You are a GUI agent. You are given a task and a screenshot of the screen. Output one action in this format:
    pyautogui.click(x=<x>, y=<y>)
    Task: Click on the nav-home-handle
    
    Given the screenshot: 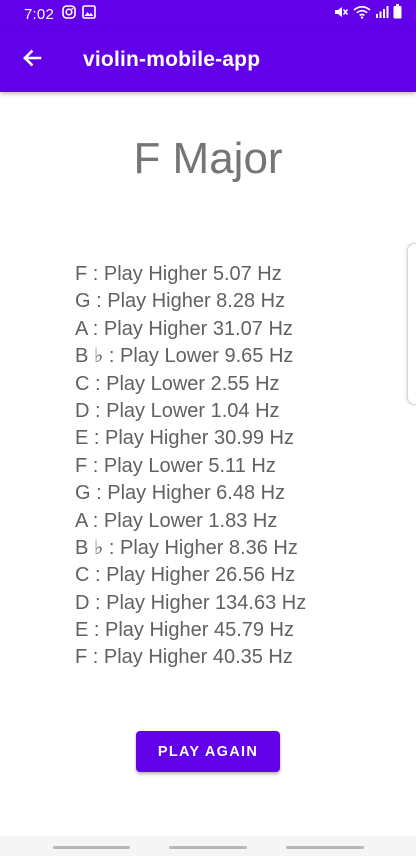 What is the action you would take?
    pyautogui.click(x=208, y=847)
    